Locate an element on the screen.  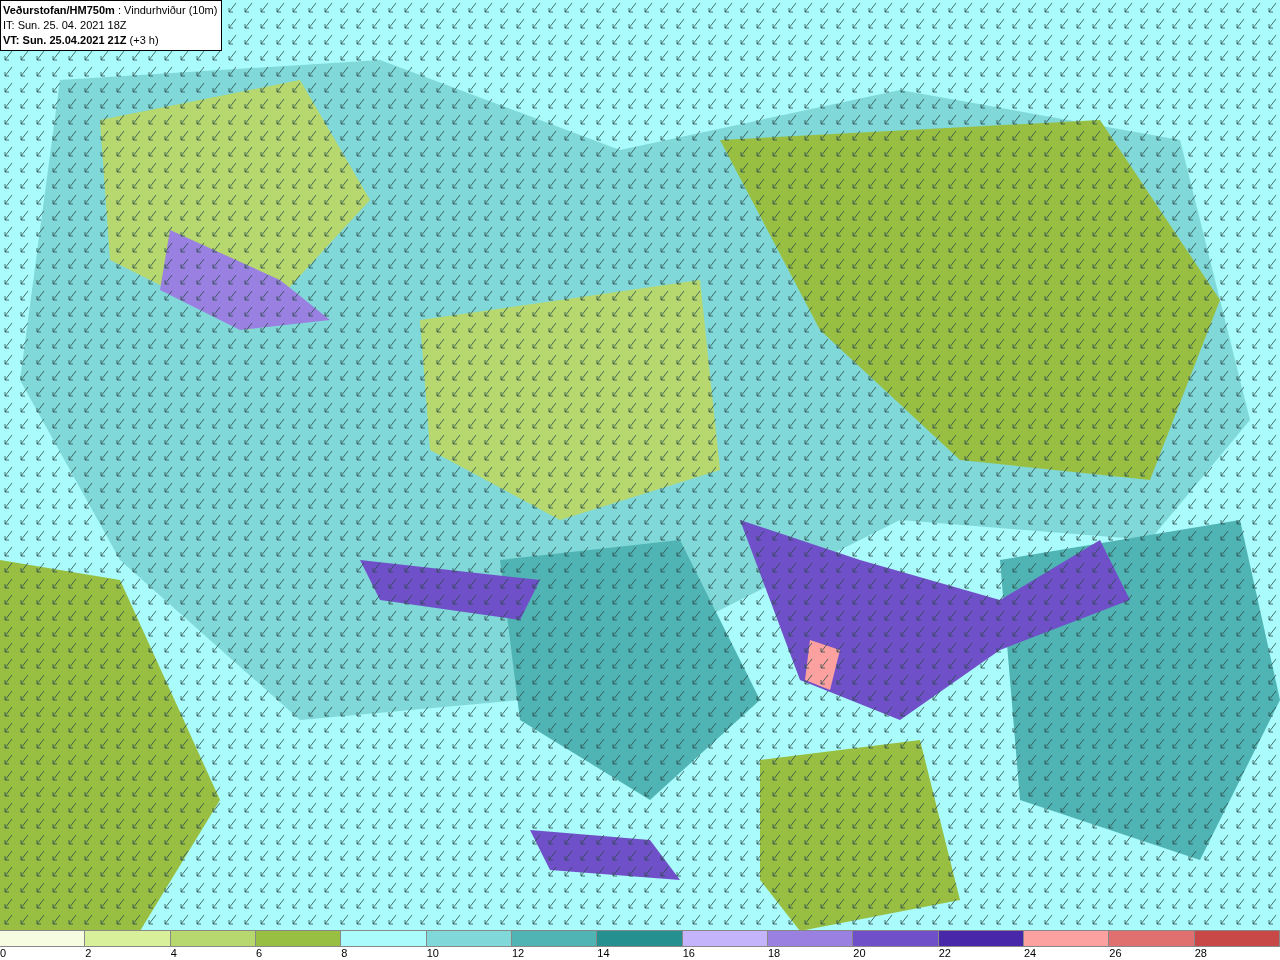
legend-tick-label: 10 is located at coordinates (432, 953).